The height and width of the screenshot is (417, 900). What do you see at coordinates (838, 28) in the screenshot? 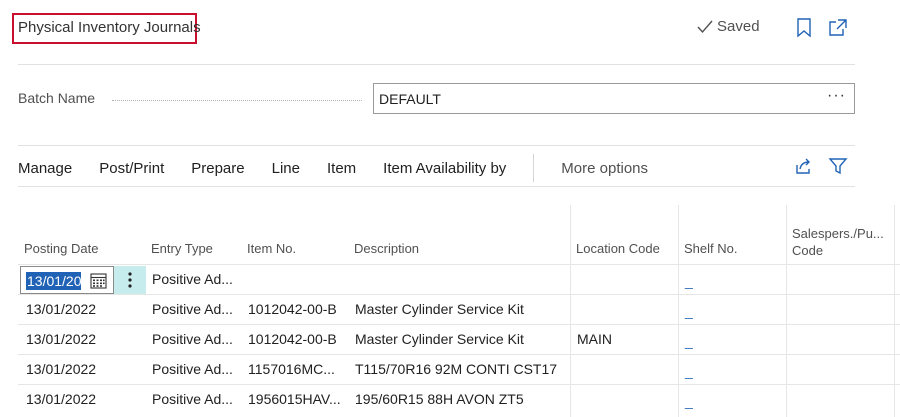
I see `open-new-window-icon` at bounding box center [838, 28].